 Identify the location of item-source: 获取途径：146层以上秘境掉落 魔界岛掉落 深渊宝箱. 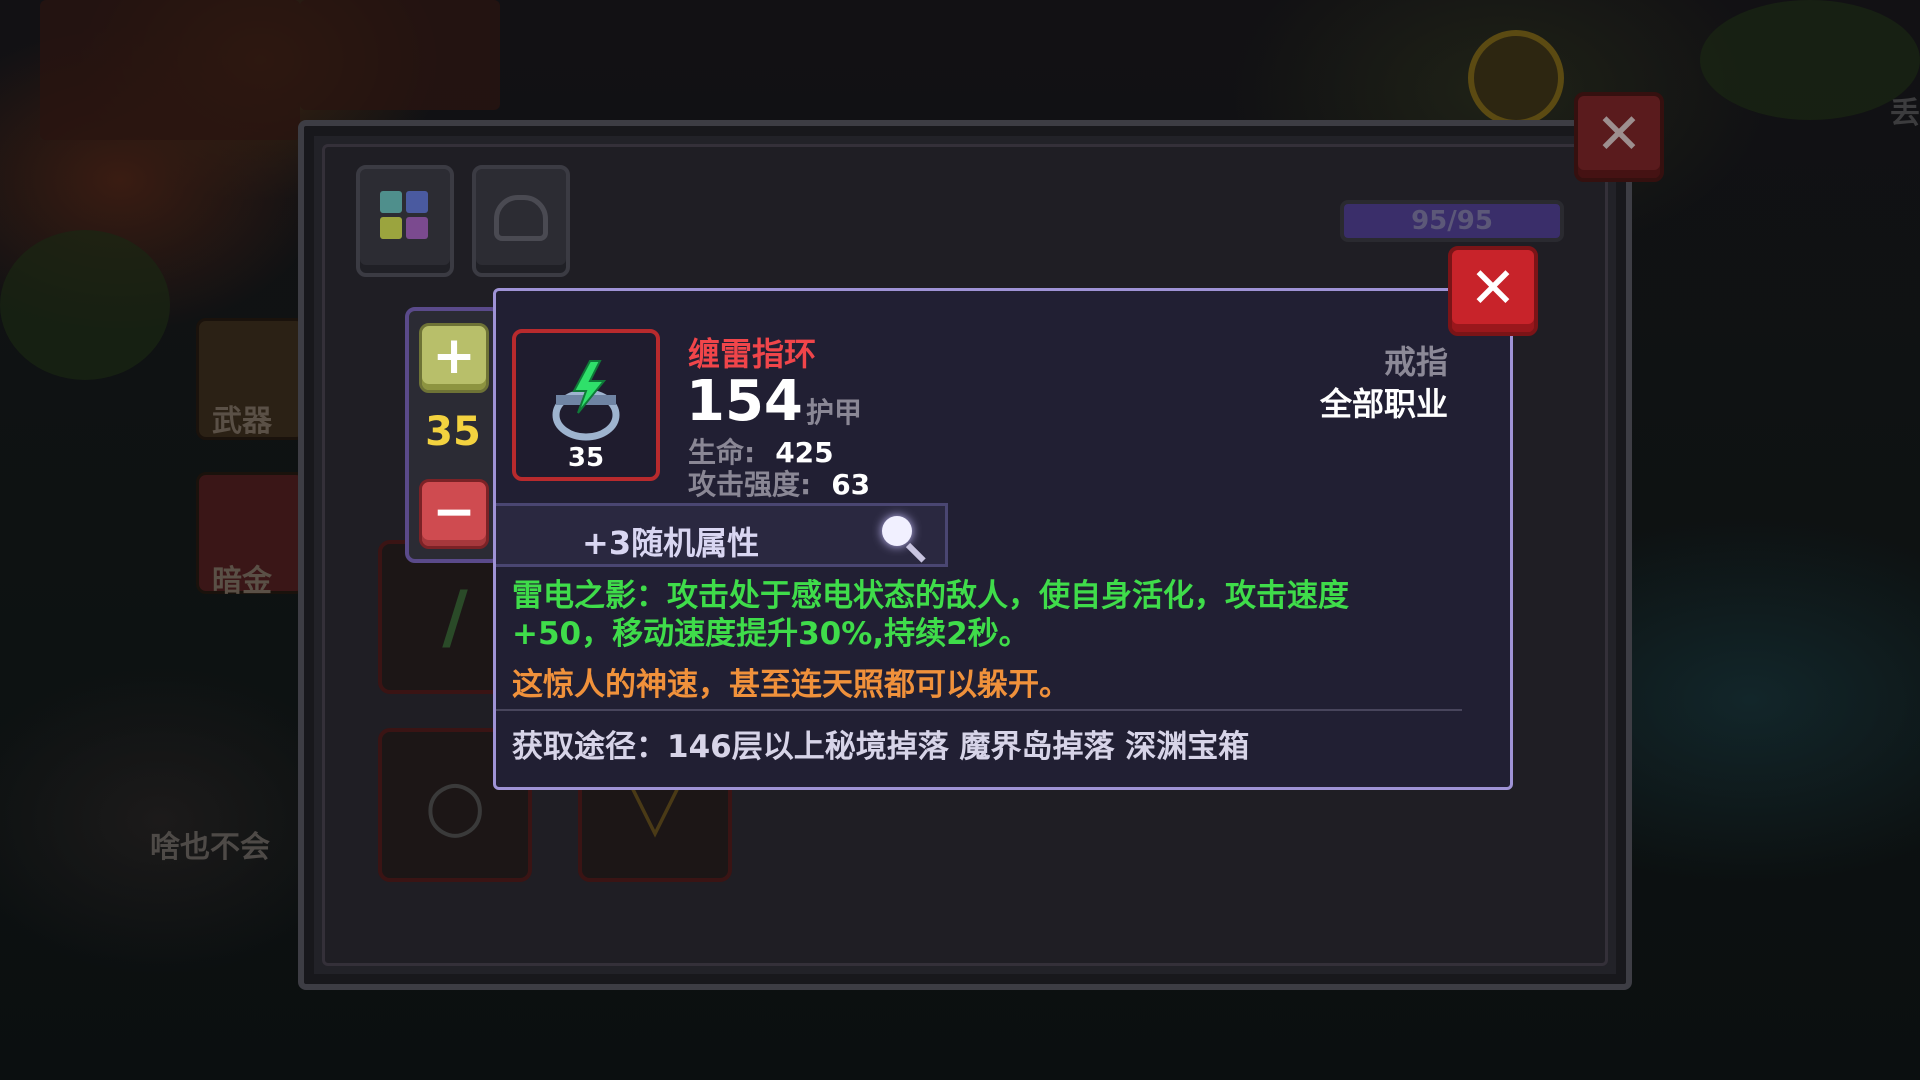
(881, 747).